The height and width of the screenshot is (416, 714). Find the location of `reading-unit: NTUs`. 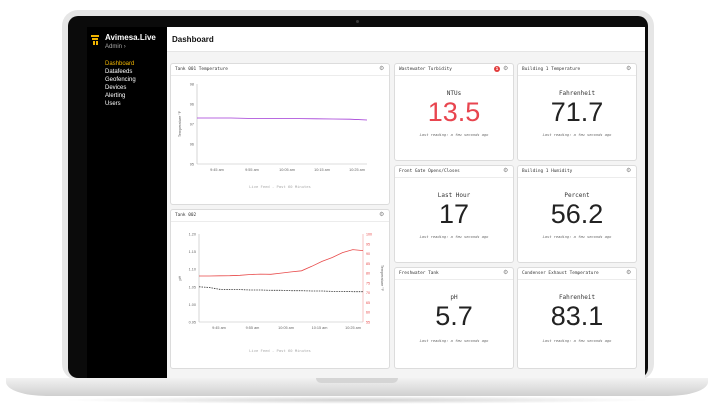

reading-unit: NTUs is located at coordinates (454, 93).